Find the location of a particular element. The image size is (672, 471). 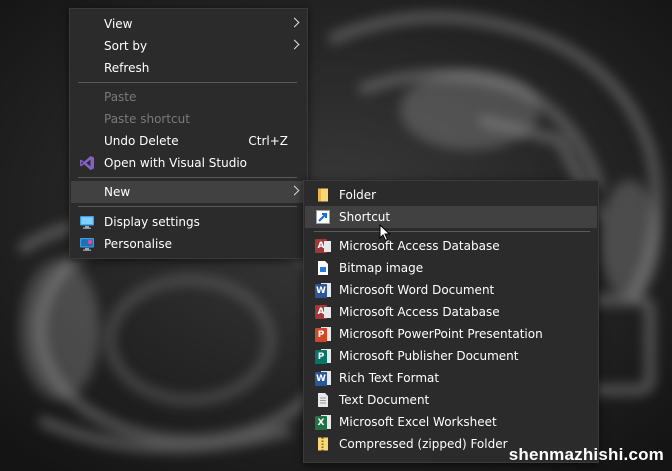

submenu-item-access-database-2: A Microsoft Access Database is located at coordinates (451, 312).